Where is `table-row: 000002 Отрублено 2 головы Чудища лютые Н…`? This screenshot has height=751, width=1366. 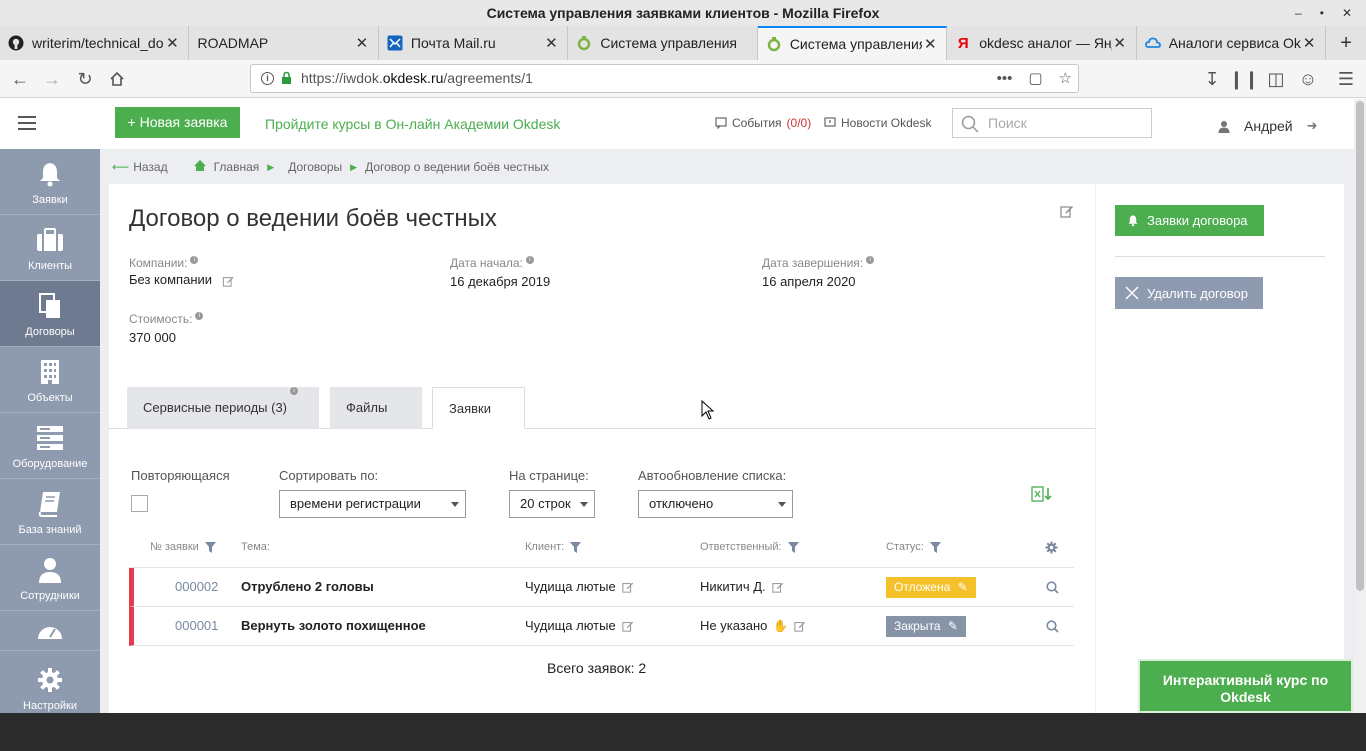
table-row: 000002 Отрублено 2 головы Чудища лютые Н… is located at coordinates (601, 587).